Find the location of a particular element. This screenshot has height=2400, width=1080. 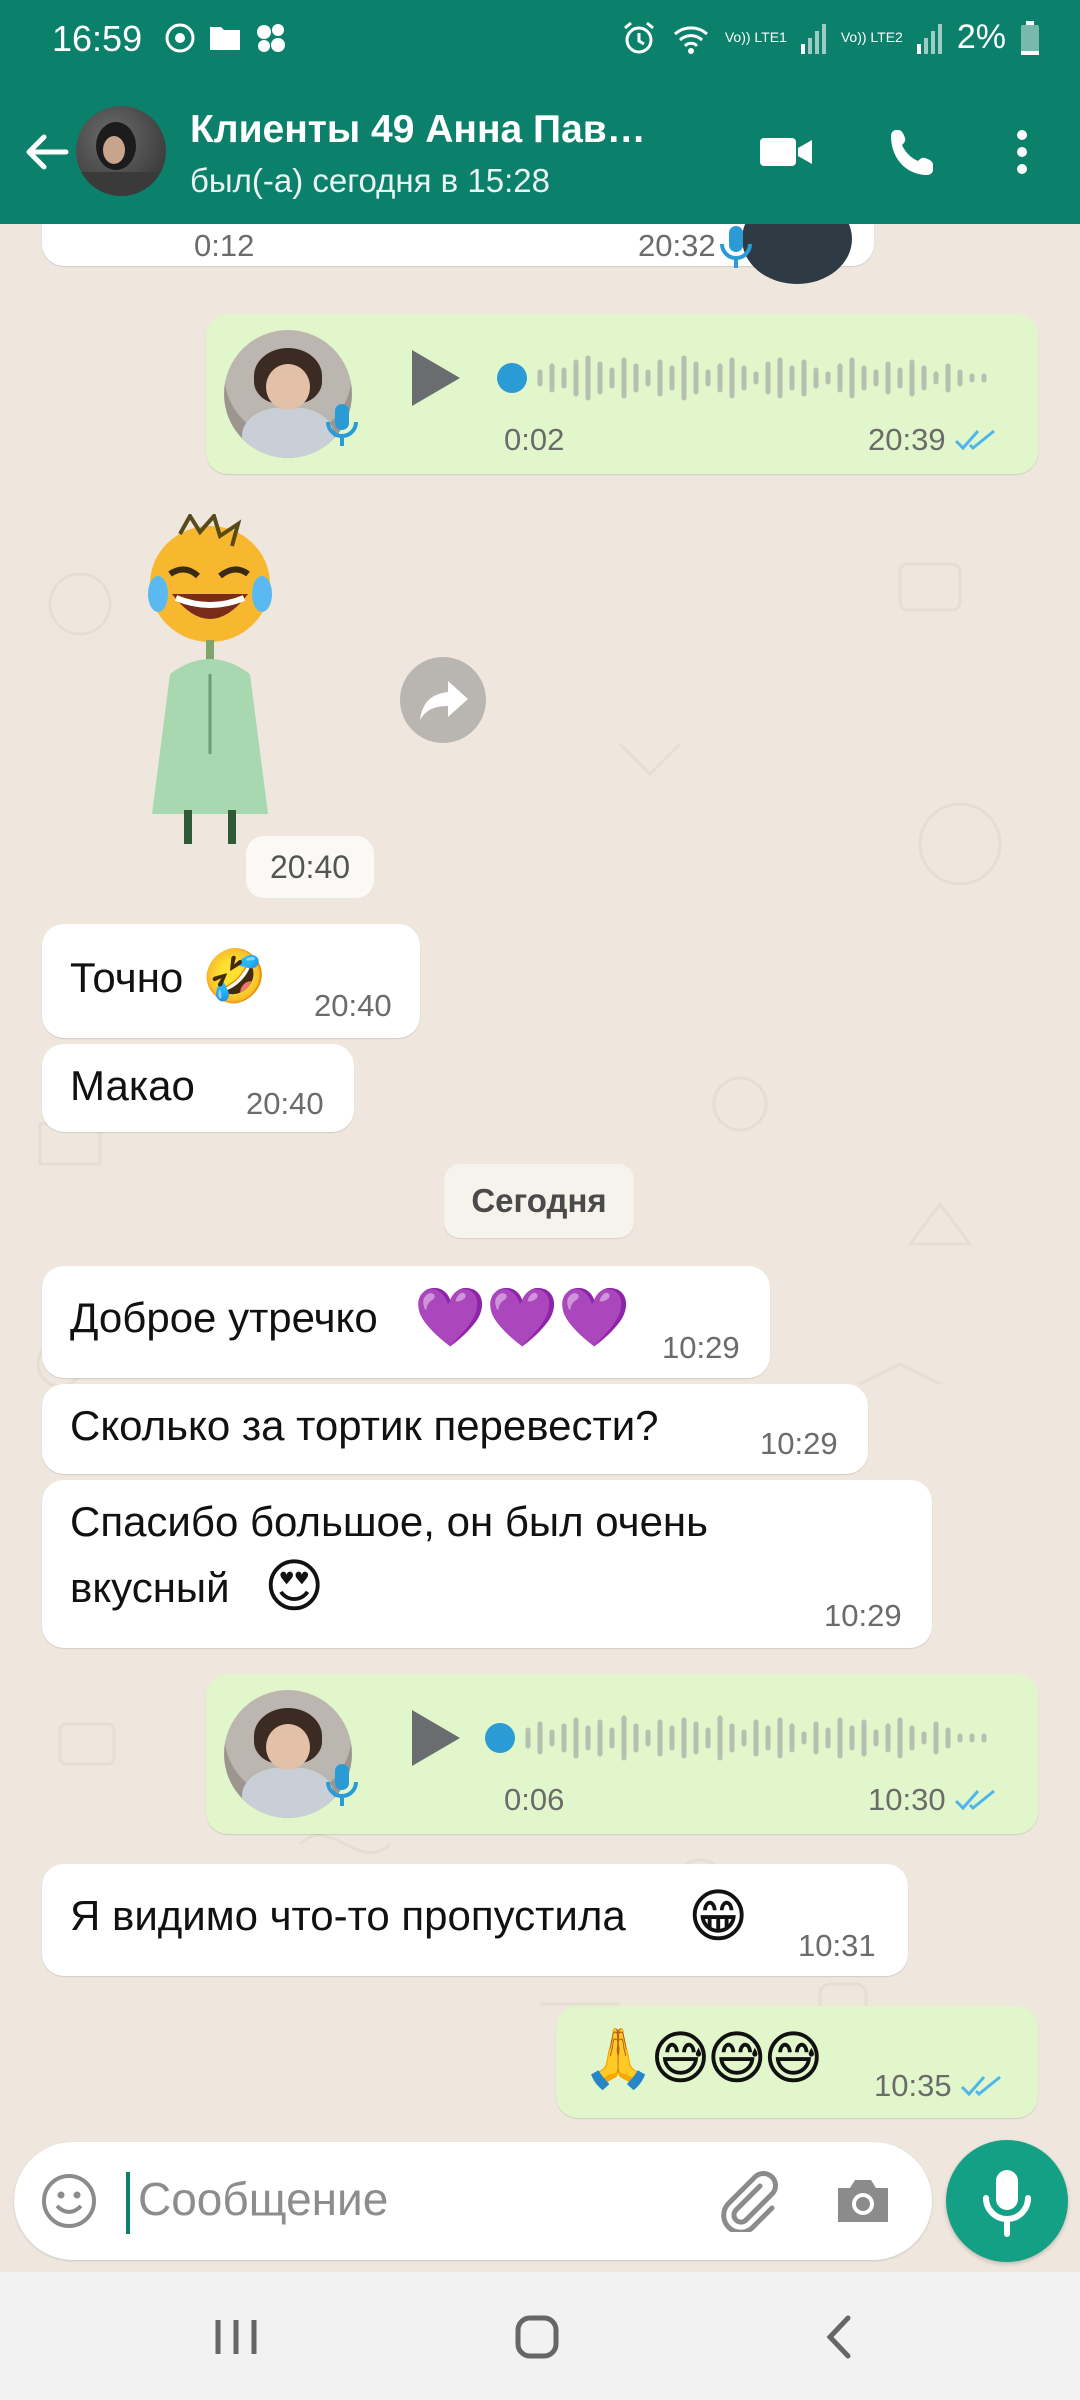

grin-emoji: 😁 is located at coordinates (718, 1916).